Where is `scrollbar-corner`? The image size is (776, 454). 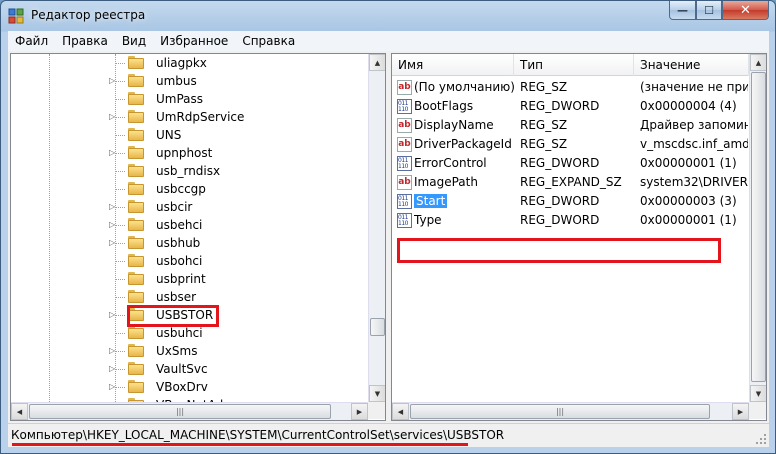
scrollbar-corner is located at coordinates (376, 410).